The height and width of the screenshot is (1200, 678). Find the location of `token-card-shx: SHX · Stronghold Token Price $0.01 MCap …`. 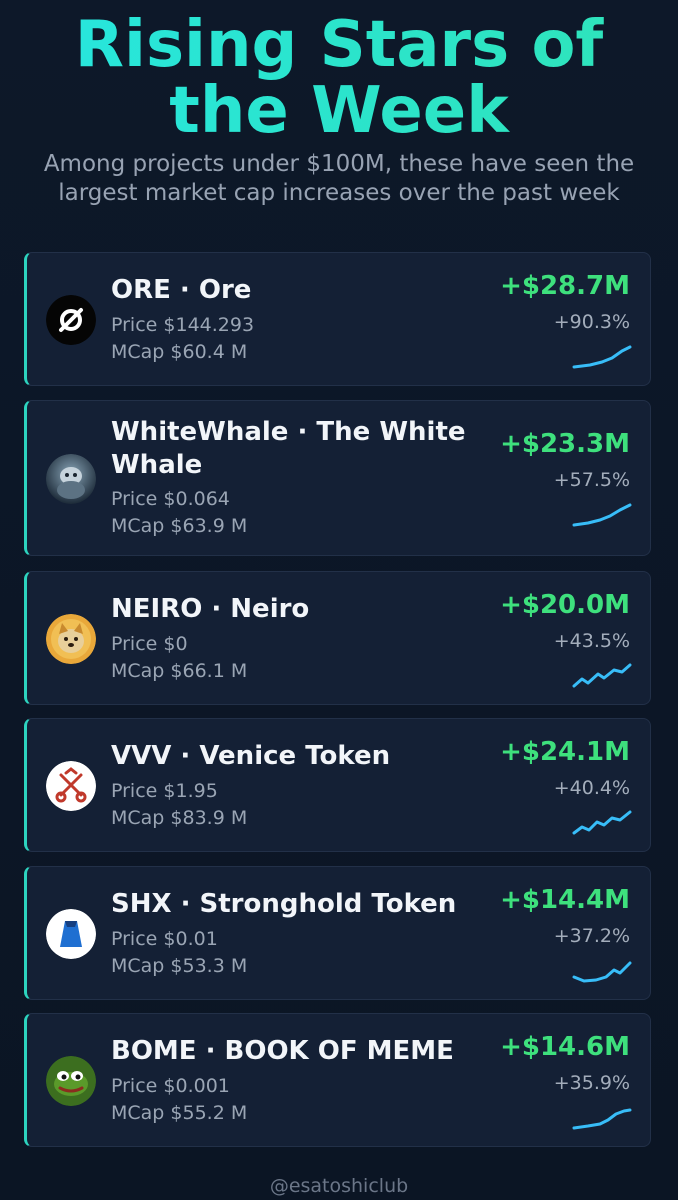

token-card-shx: SHX · Stronghold Token Price $0.01 MCap … is located at coordinates (337, 933).